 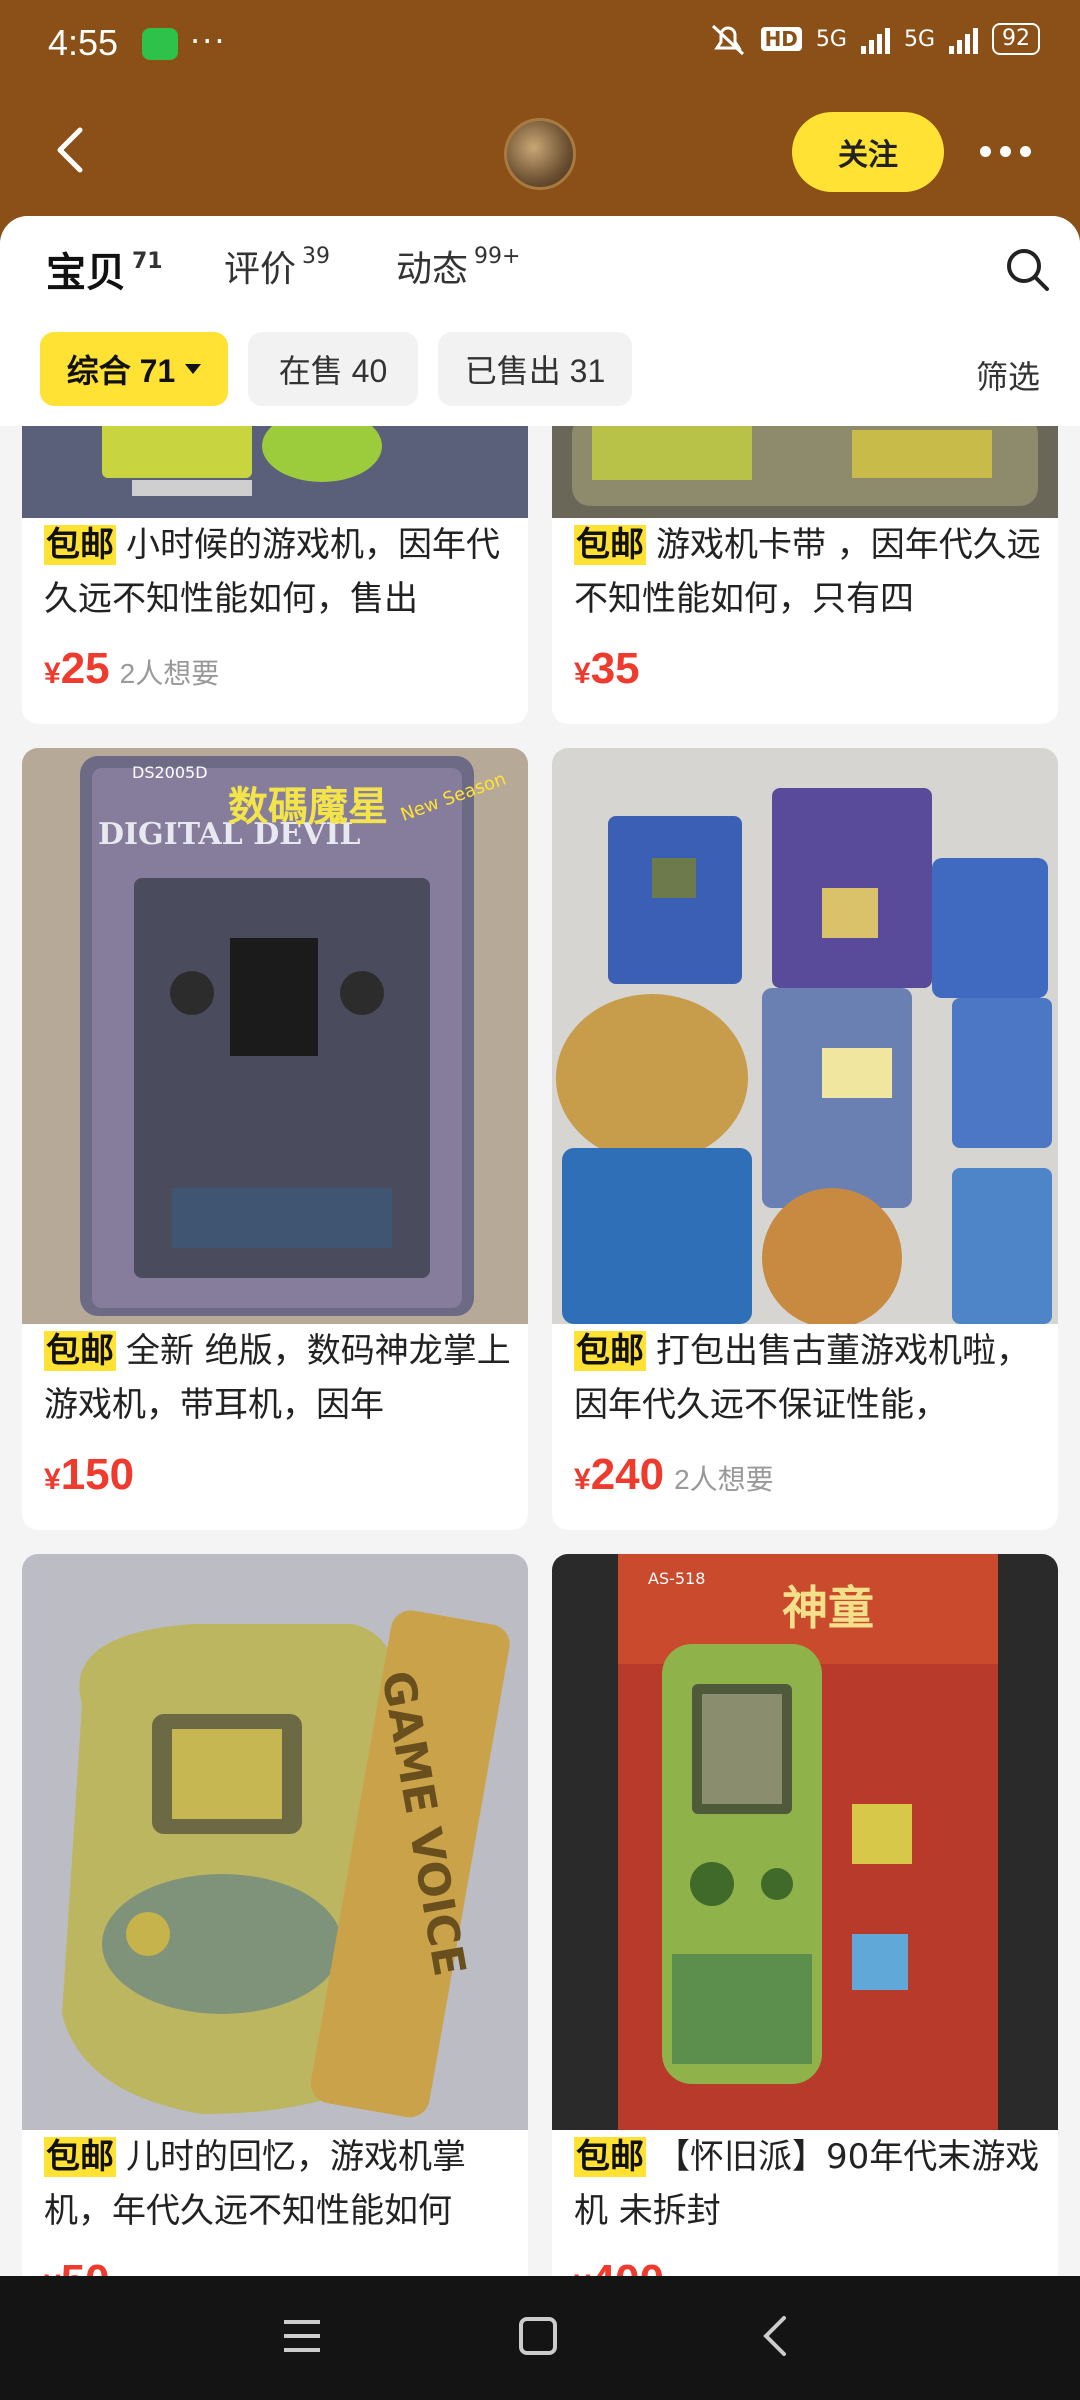 What do you see at coordinates (1027, 269) in the screenshot?
I see `search-icon` at bounding box center [1027, 269].